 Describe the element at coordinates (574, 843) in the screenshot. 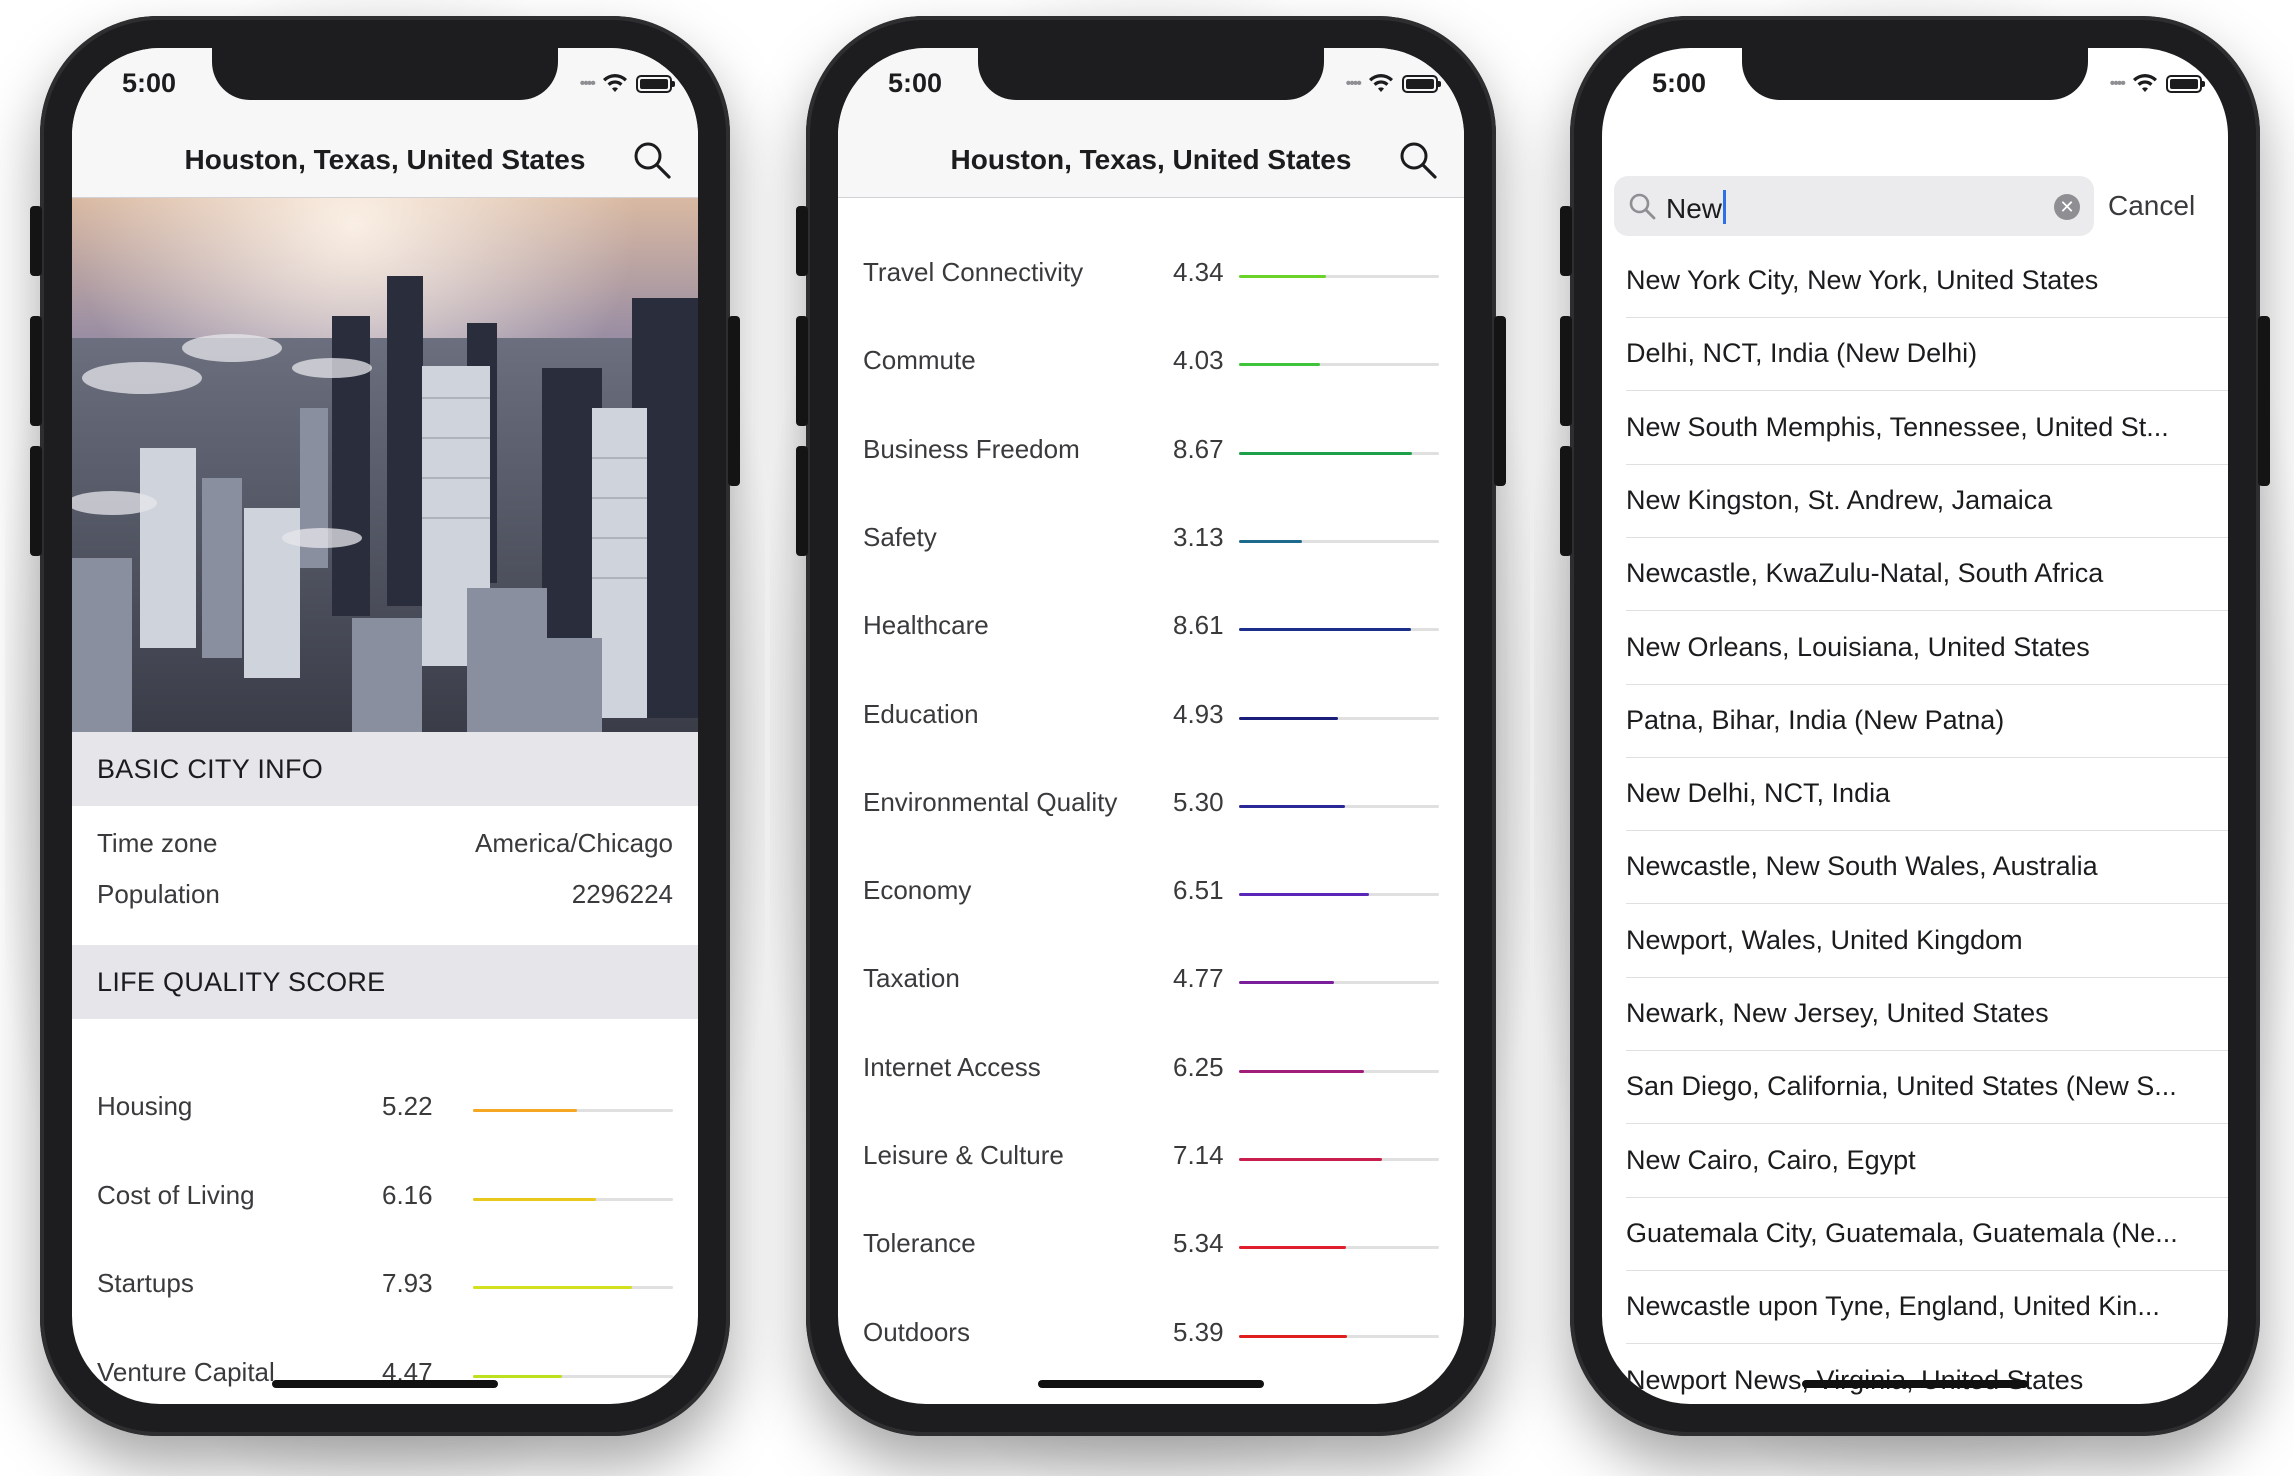

I see `timezone-value: America/Chicago` at that location.